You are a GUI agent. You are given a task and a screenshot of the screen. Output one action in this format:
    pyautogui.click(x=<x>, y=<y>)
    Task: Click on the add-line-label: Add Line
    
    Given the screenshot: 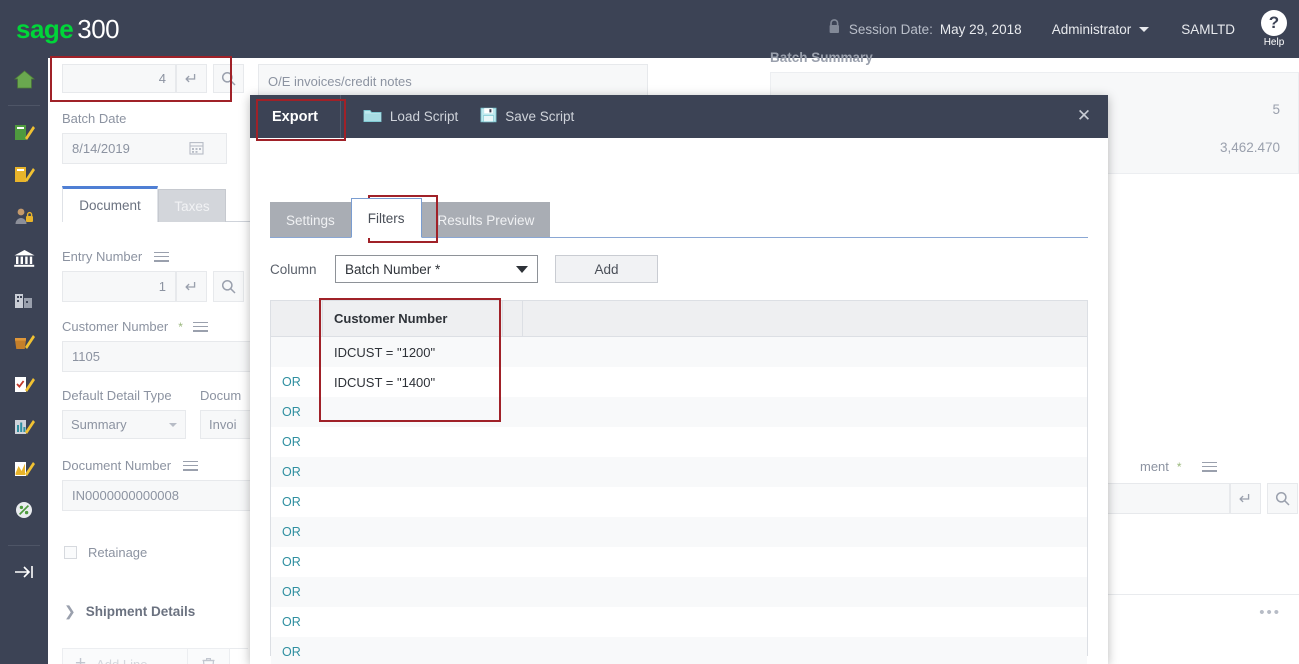 What is the action you would take?
    pyautogui.click(x=122, y=660)
    